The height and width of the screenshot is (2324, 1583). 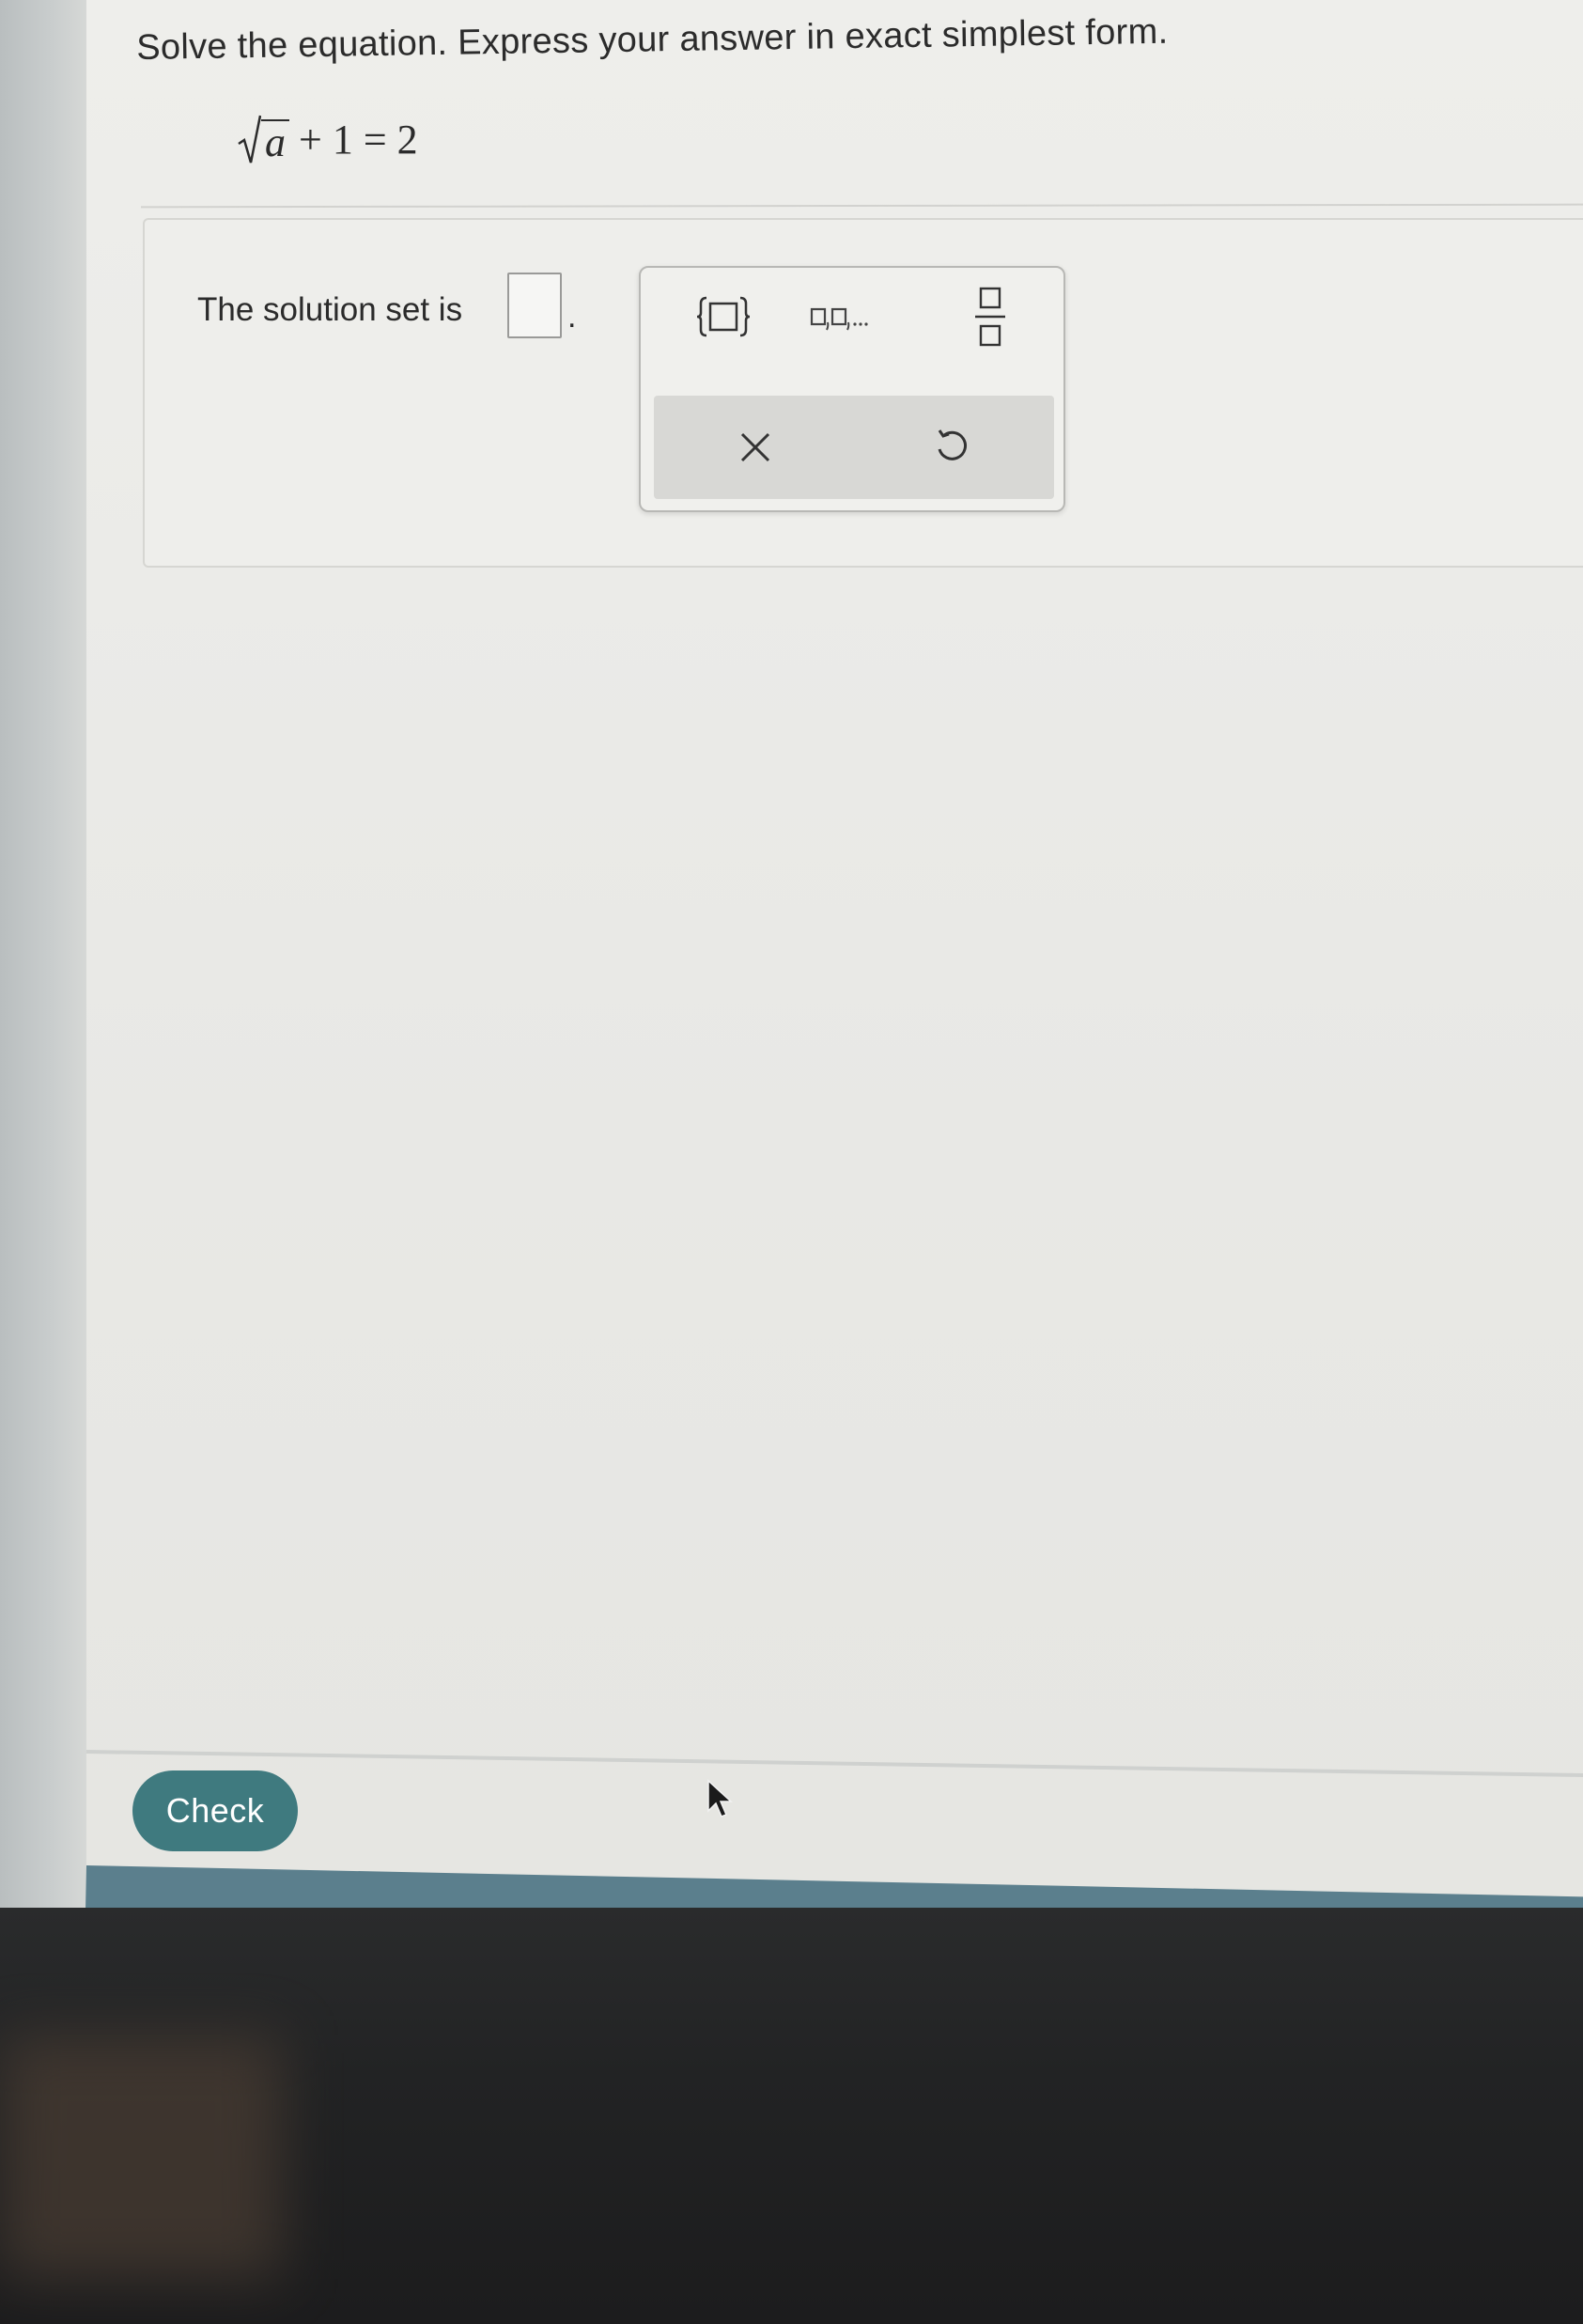 I want to click on clear-x-icon, so click(x=755, y=447).